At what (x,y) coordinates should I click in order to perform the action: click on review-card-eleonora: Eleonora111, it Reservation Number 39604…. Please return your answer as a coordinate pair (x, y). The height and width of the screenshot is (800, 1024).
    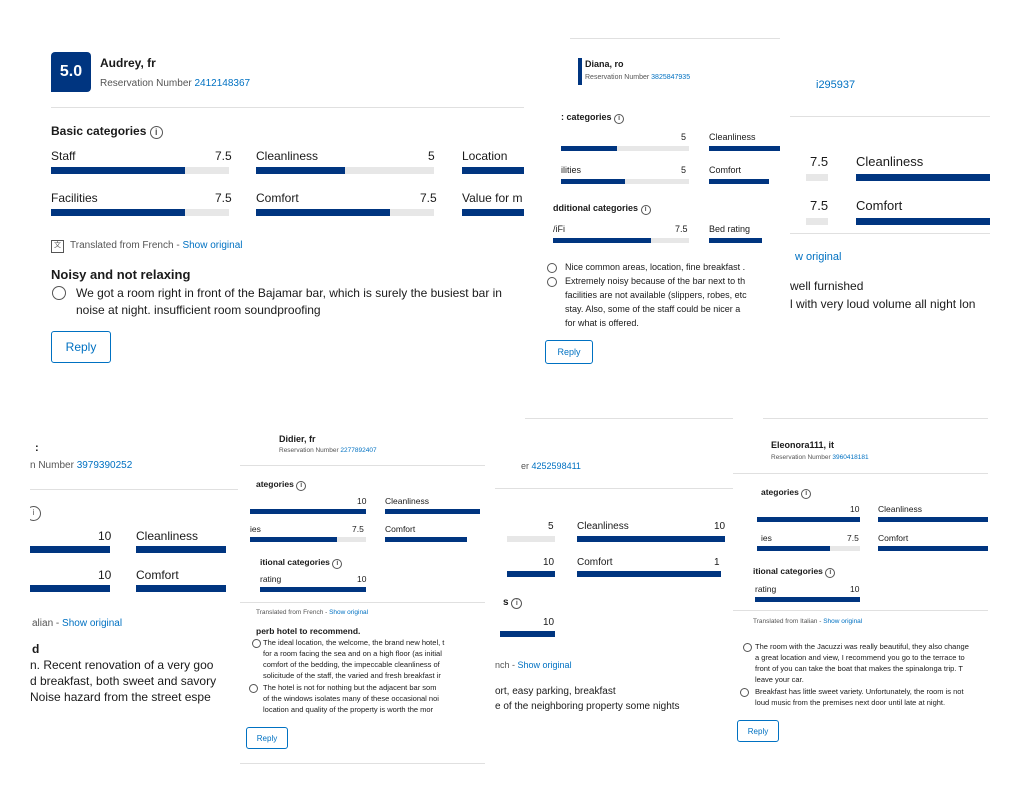
    Looking at the image, I should click on (860, 590).